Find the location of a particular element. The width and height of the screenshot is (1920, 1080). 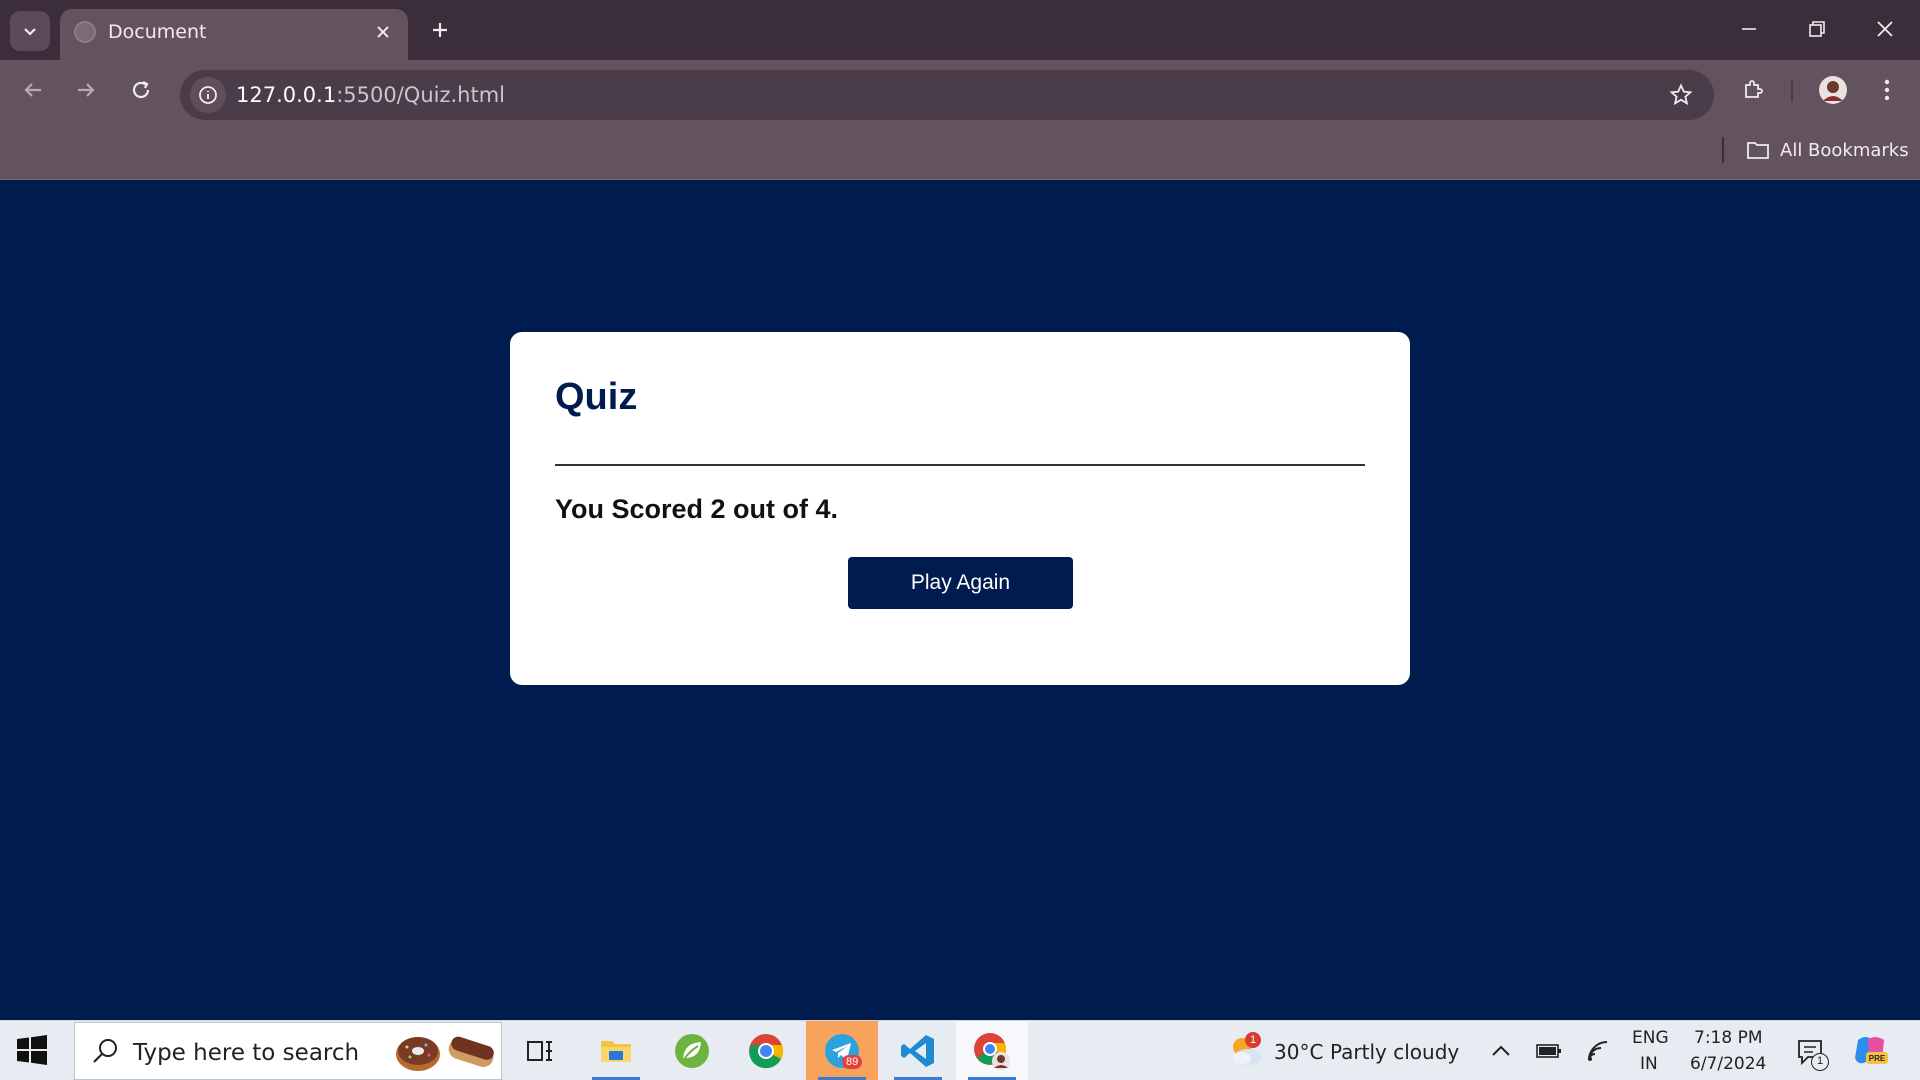

weather-temperature: 30°C is located at coordinates (1298, 1052).